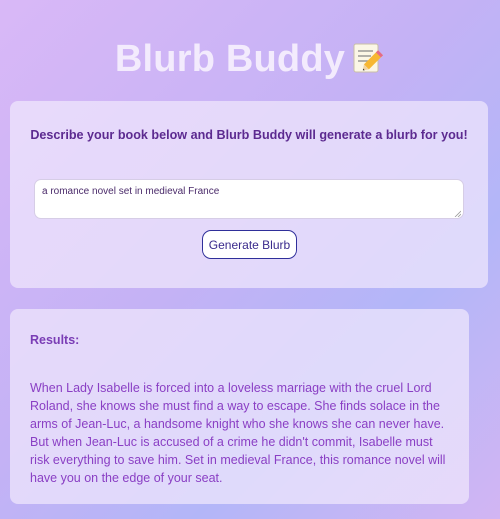 Image resolution: width=500 pixels, height=519 pixels. What do you see at coordinates (131, 191) in the screenshot?
I see `book-description-value: a romance novel set in medieval France` at bounding box center [131, 191].